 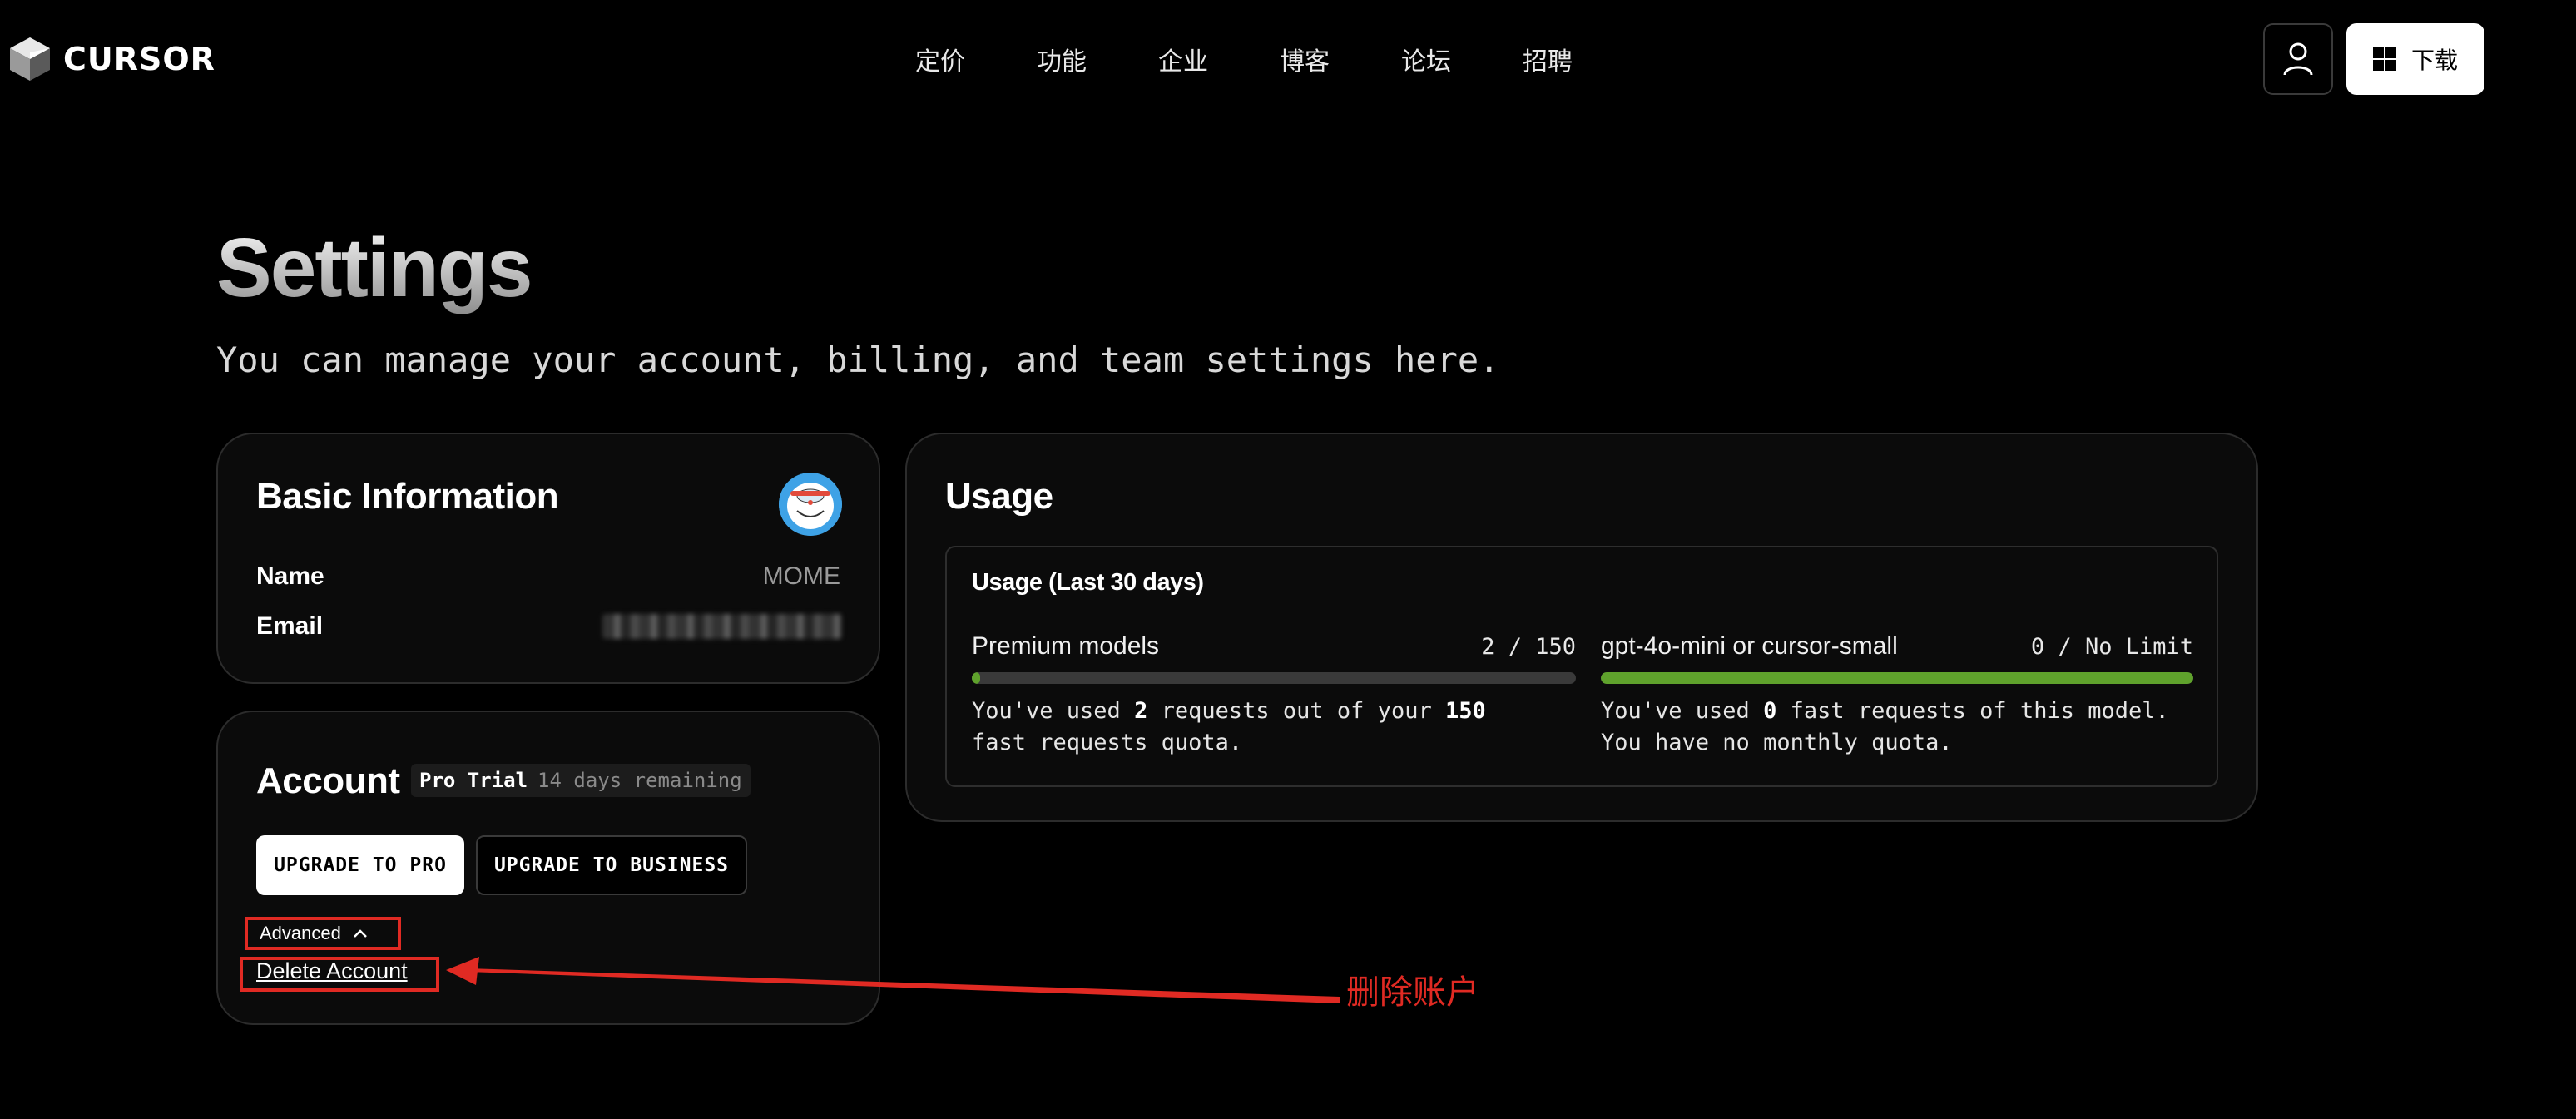 What do you see at coordinates (375, 268) in the screenshot?
I see `page-title: Settings` at bounding box center [375, 268].